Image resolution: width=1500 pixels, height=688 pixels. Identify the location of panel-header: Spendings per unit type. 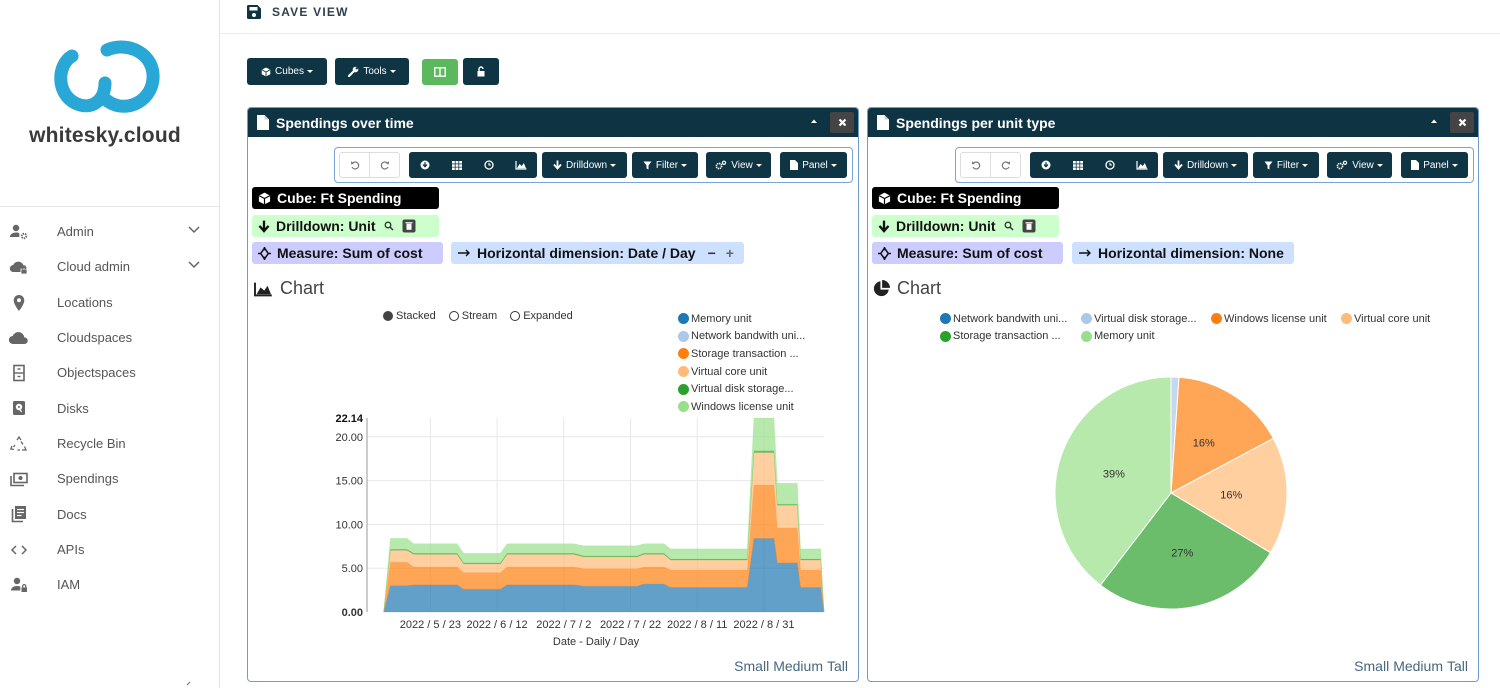
(1173, 122).